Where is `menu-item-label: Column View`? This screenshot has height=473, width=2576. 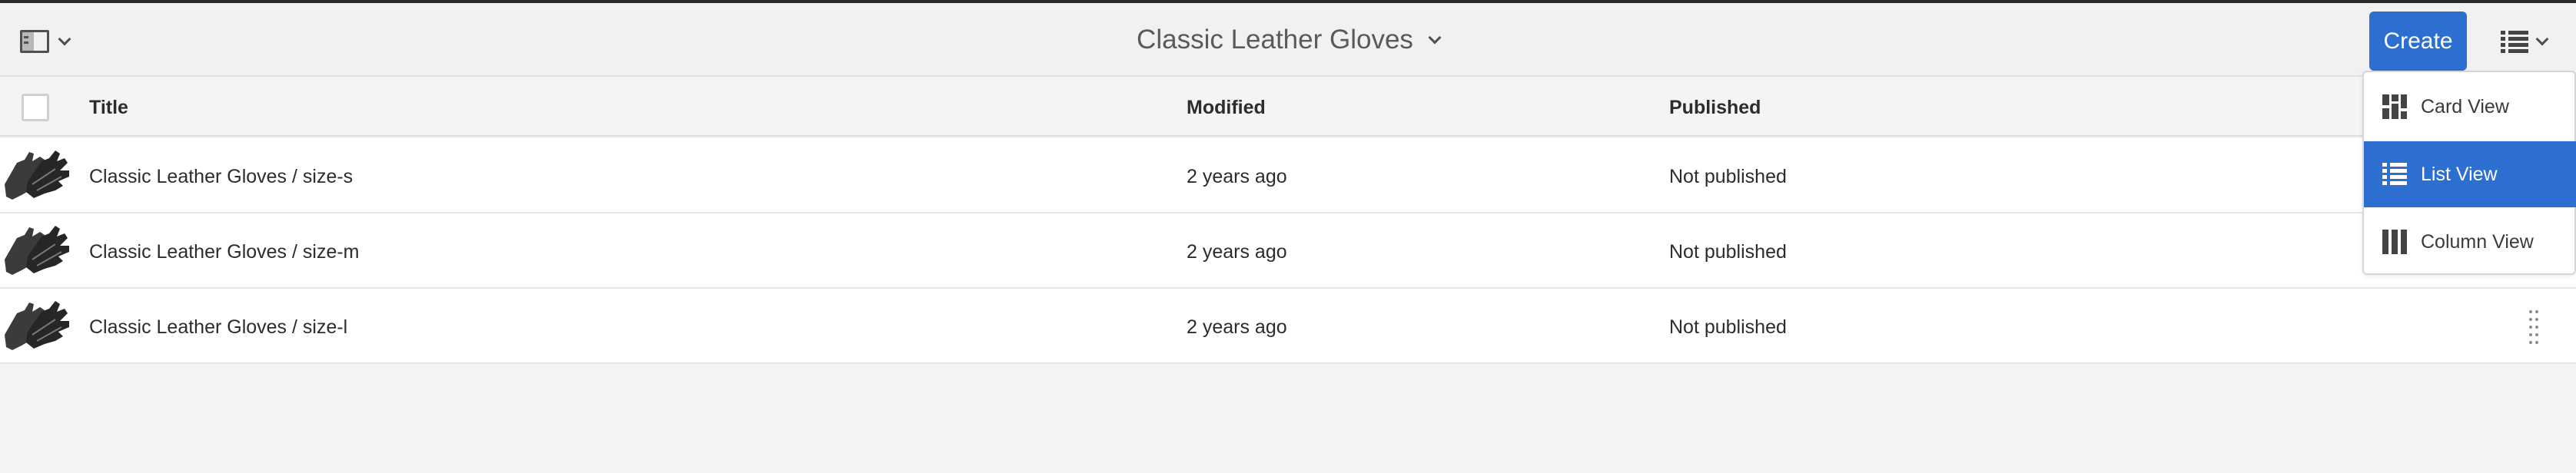 menu-item-label: Column View is located at coordinates (2477, 241).